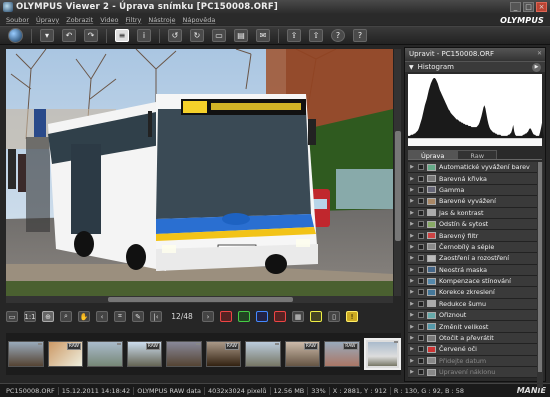 The width and height of the screenshot is (550, 397). I want to click on edit-tool-item: ▶ Gamma, so click(475, 190).